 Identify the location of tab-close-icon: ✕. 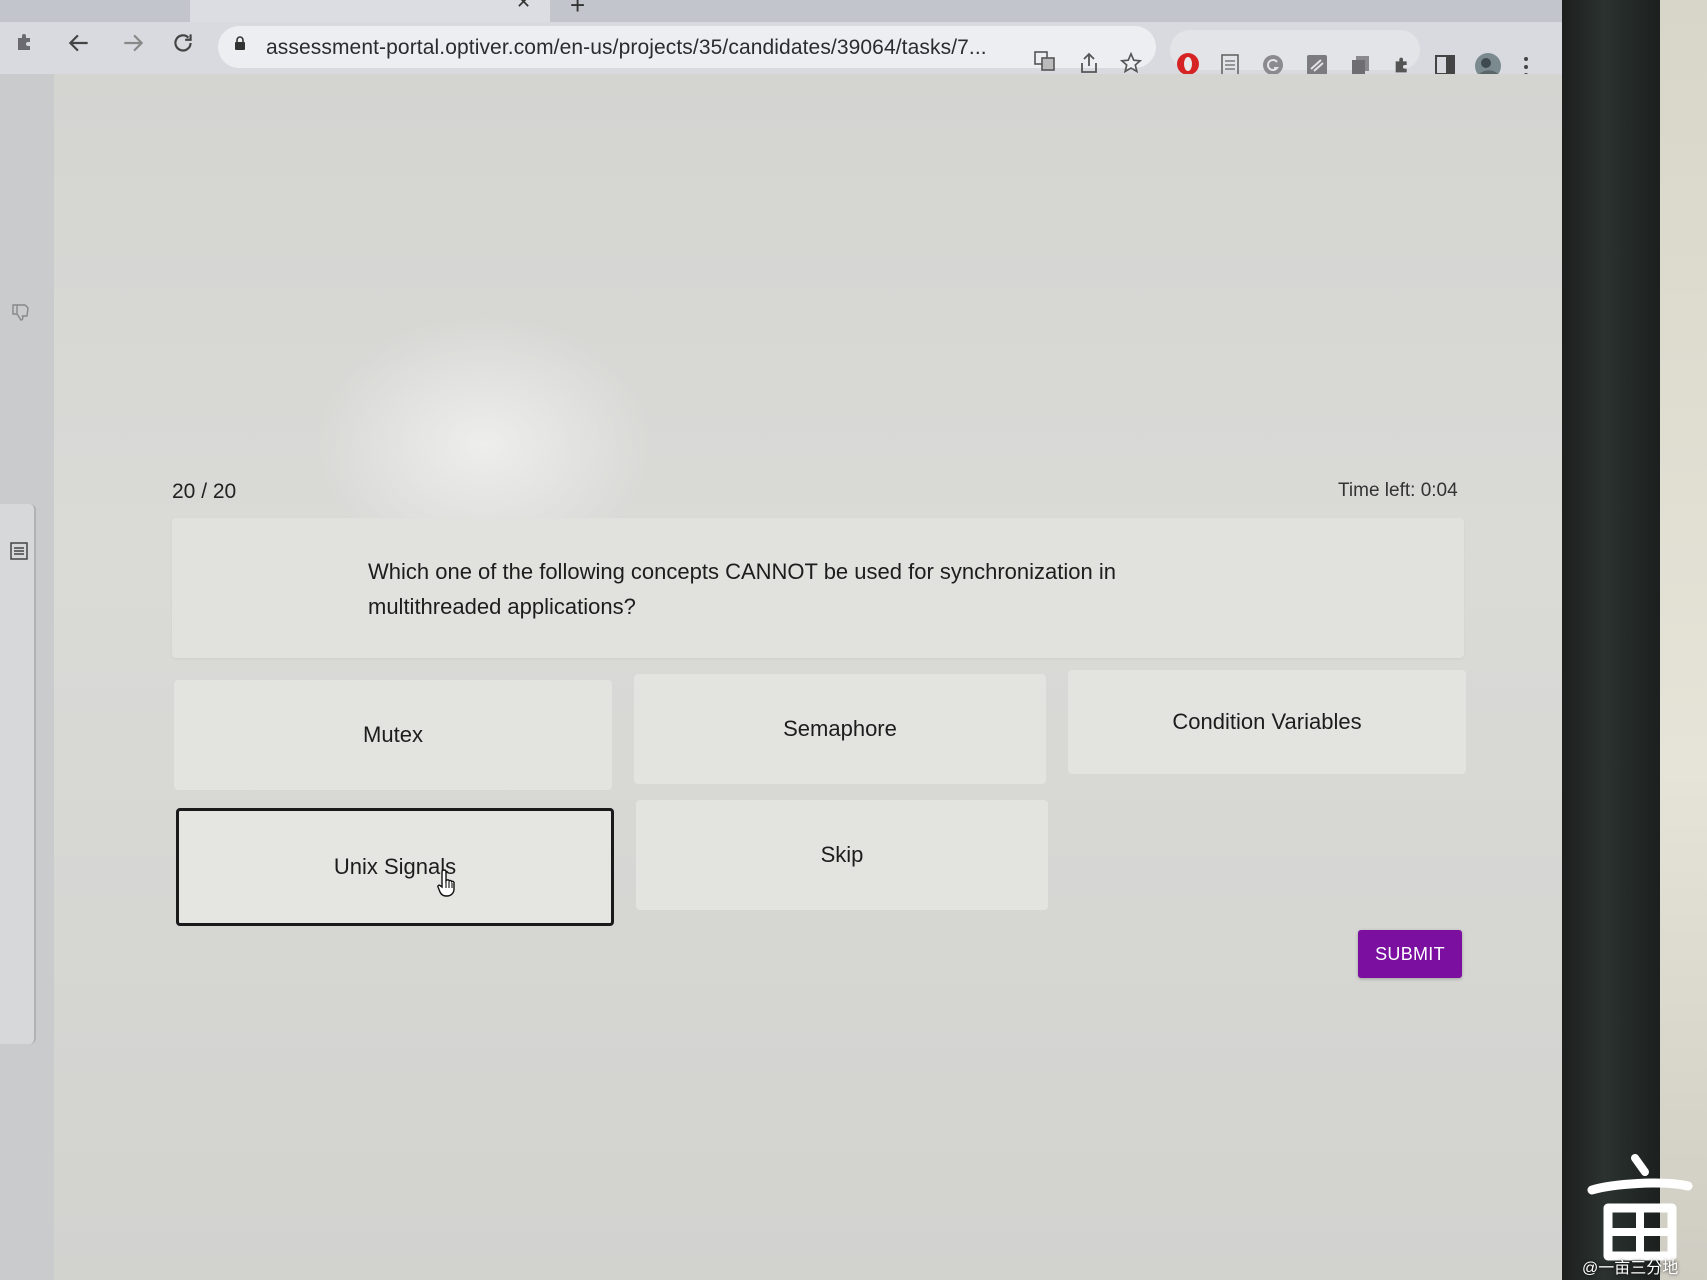
(523, 6).